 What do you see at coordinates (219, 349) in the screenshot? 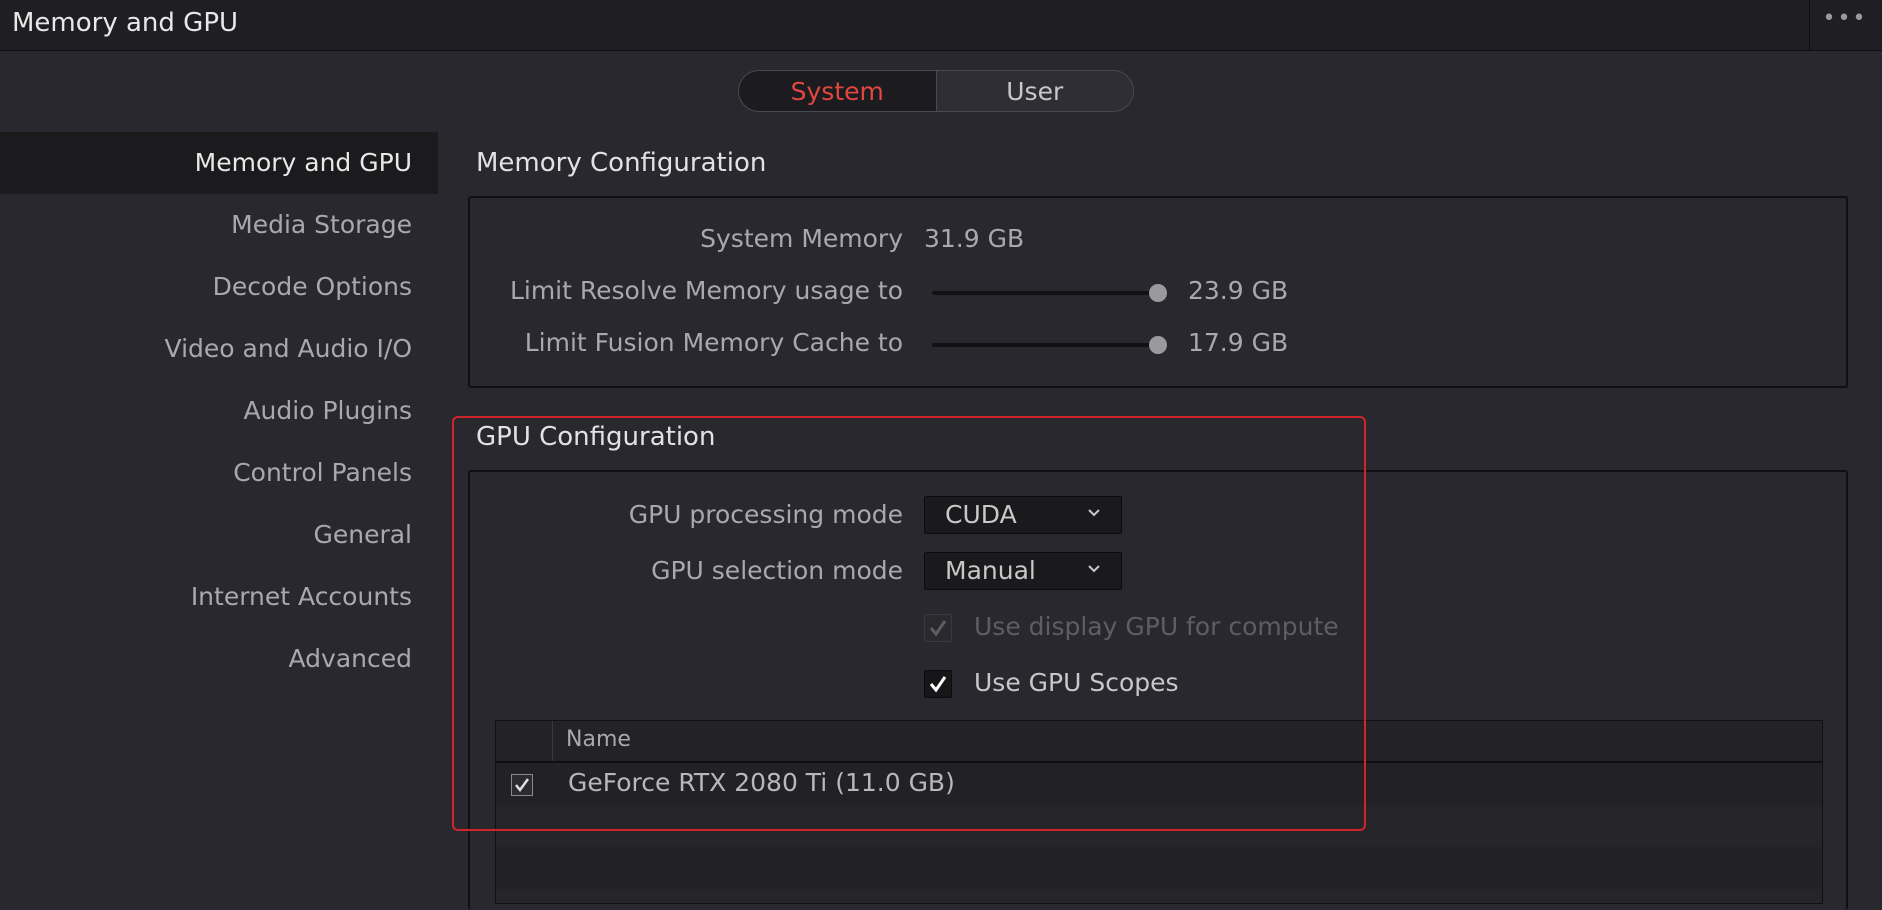
I see `sidebar-item-video-audio-io: Video and Audio I/O` at bounding box center [219, 349].